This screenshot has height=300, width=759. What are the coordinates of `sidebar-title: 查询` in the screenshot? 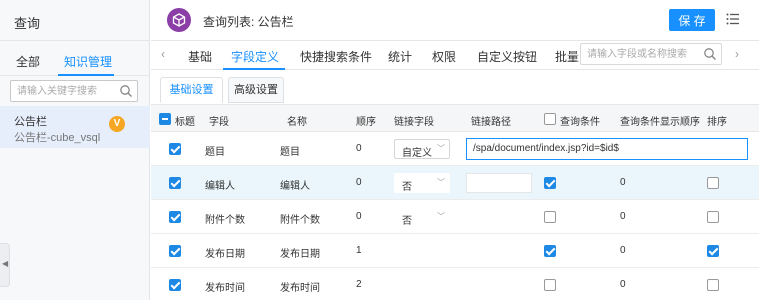 It's located at (27, 23).